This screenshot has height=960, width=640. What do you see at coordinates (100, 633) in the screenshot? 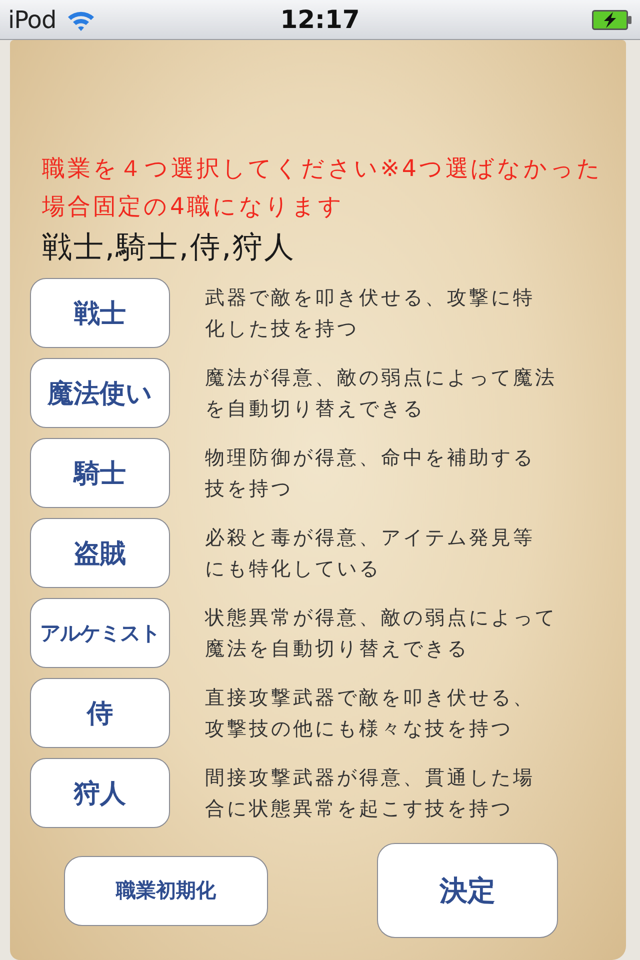
I see `job-button: アルケミスト` at bounding box center [100, 633].